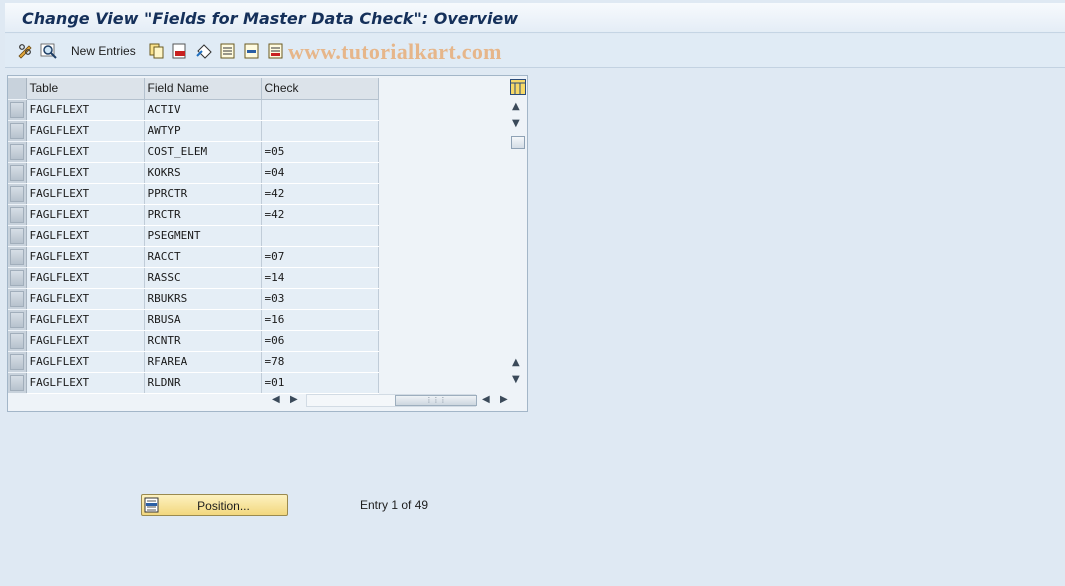  Describe the element at coordinates (252, 51) in the screenshot. I see `select-block-icon` at that location.